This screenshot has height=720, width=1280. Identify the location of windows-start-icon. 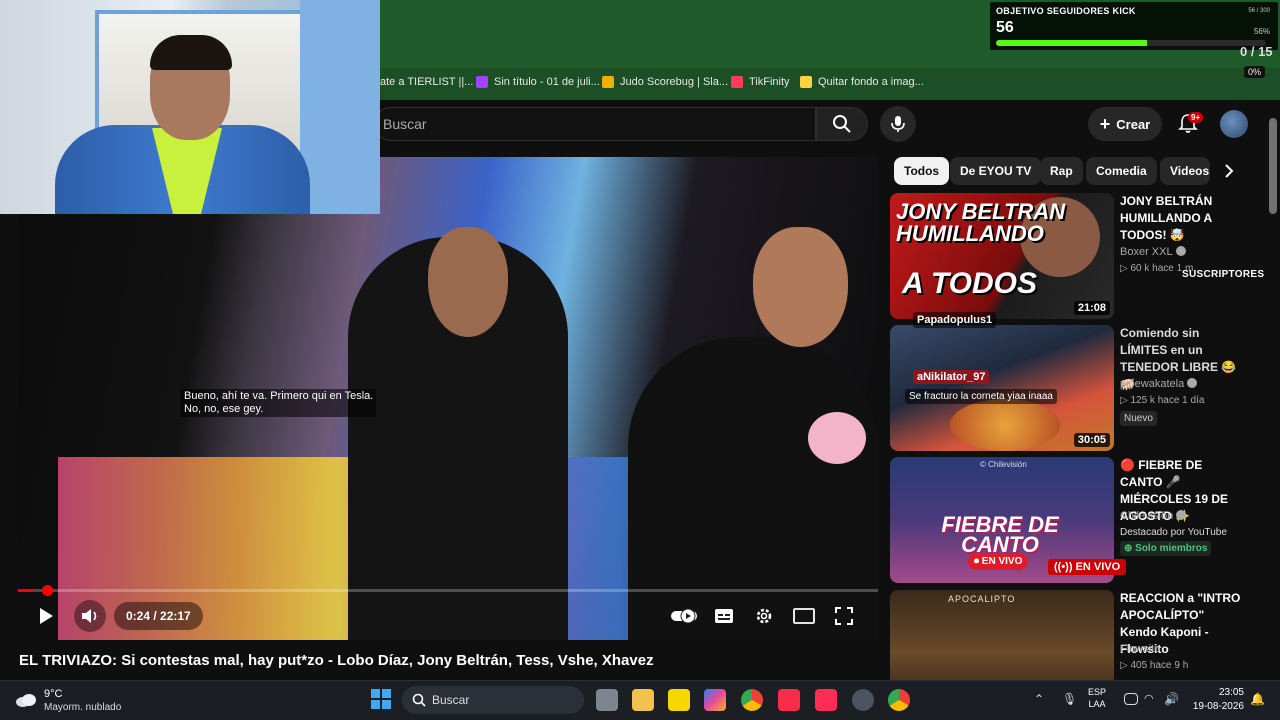
(381, 699).